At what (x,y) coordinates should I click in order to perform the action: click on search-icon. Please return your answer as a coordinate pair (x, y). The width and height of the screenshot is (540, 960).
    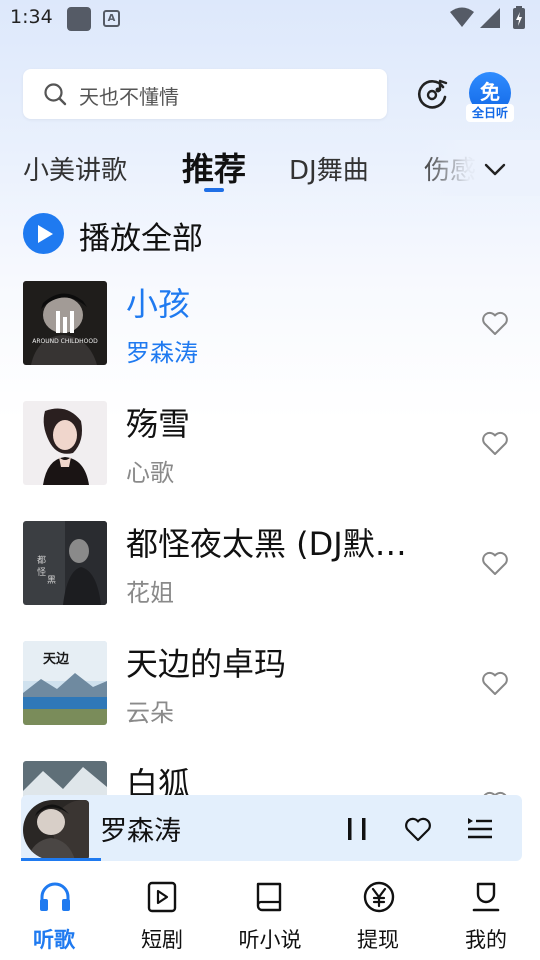
    Looking at the image, I should click on (55, 94).